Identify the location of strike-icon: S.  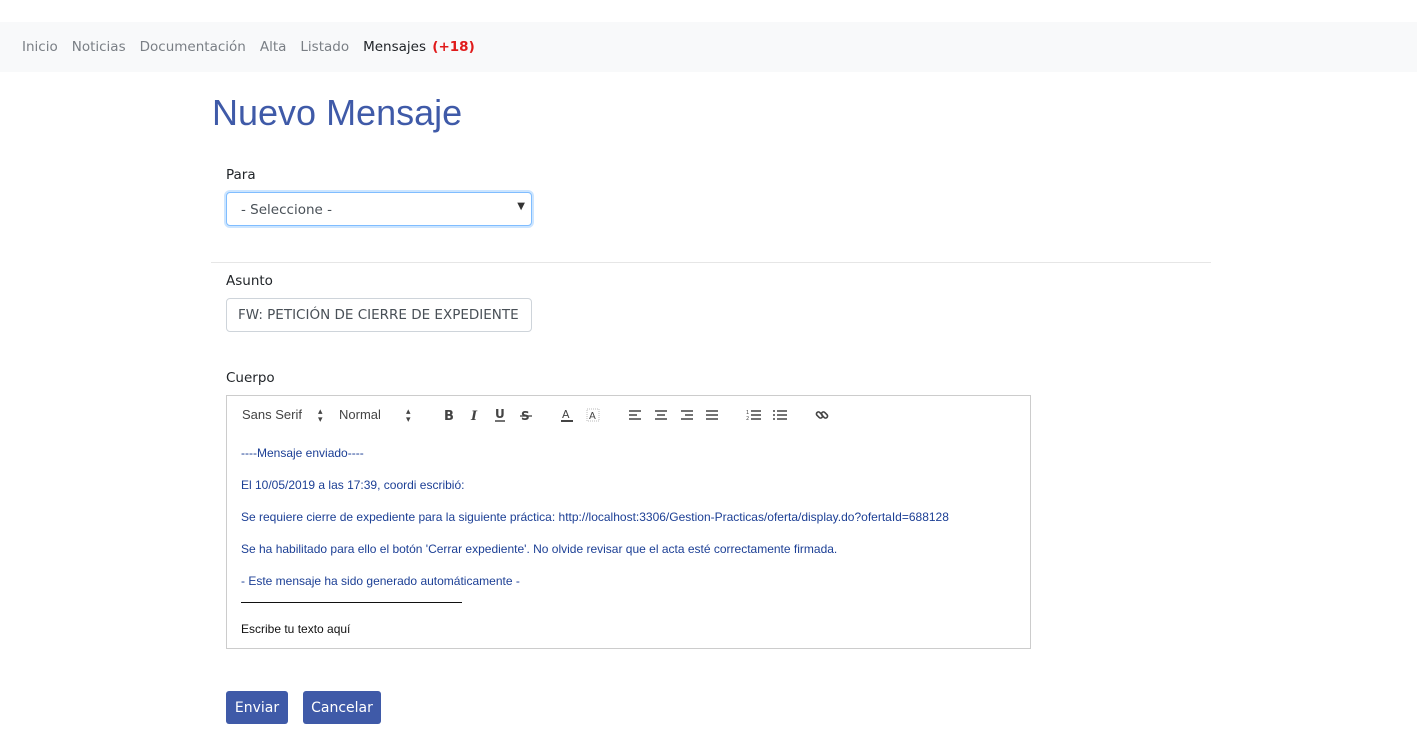
(526, 415).